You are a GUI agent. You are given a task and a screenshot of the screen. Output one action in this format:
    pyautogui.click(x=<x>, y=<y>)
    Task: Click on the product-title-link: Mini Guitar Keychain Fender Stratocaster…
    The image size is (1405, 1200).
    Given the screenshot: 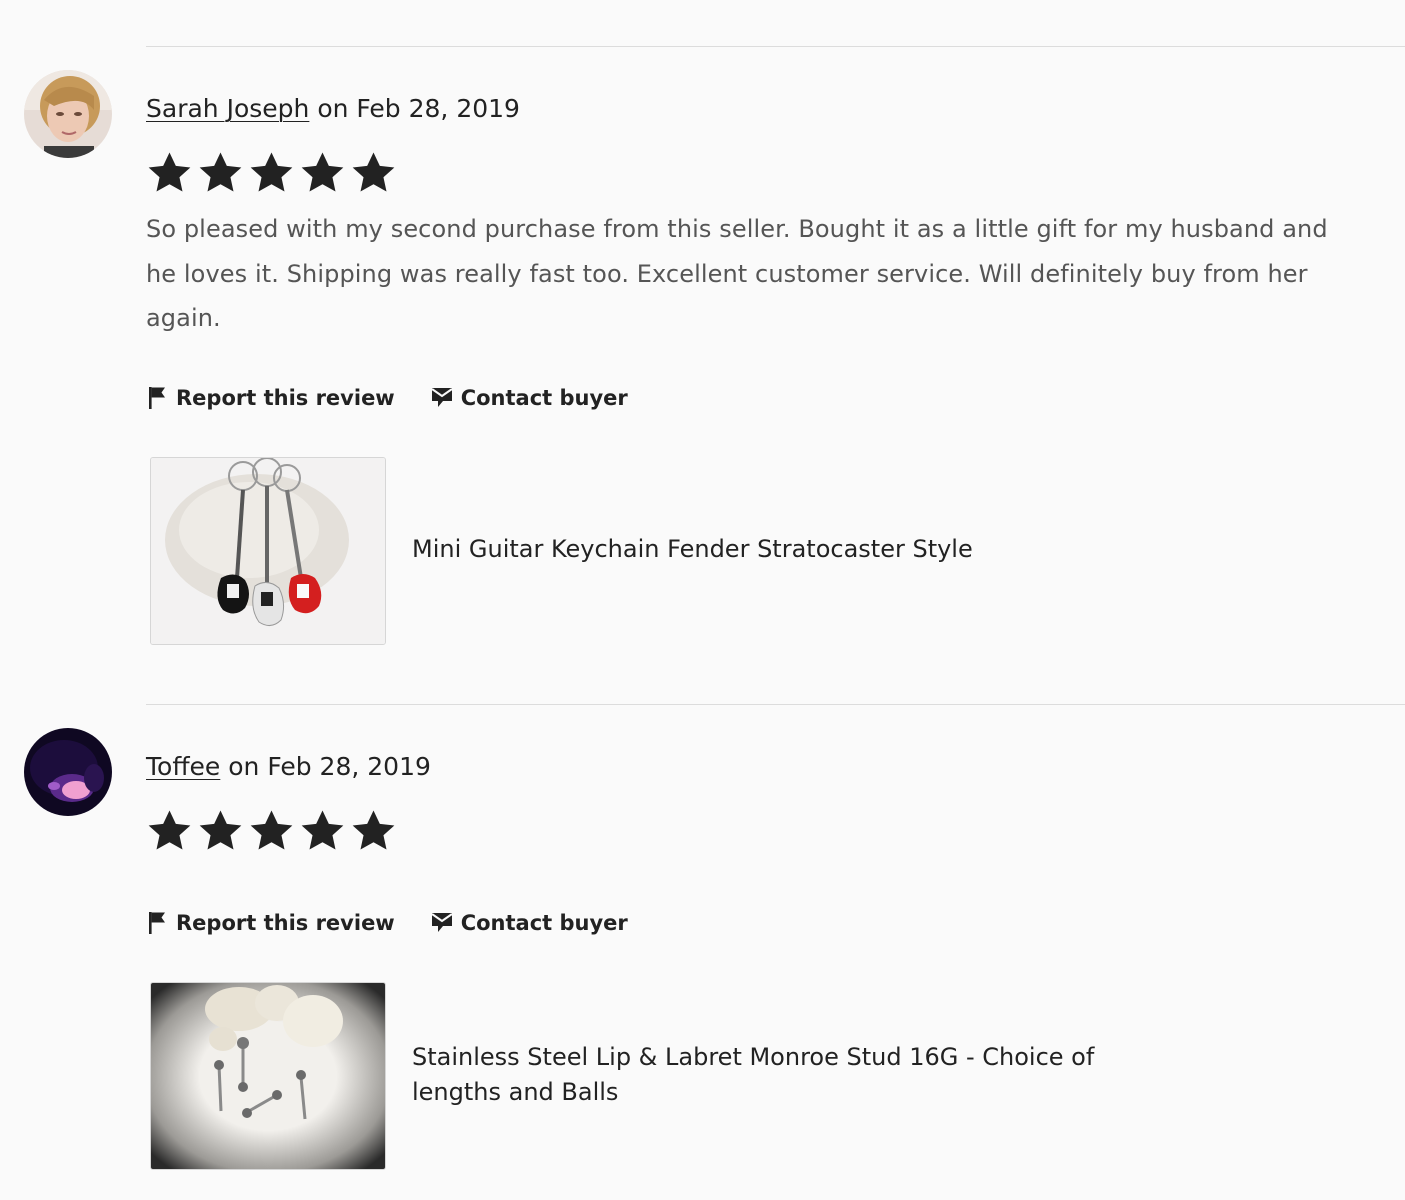 What is the action you would take?
    pyautogui.click(x=692, y=549)
    